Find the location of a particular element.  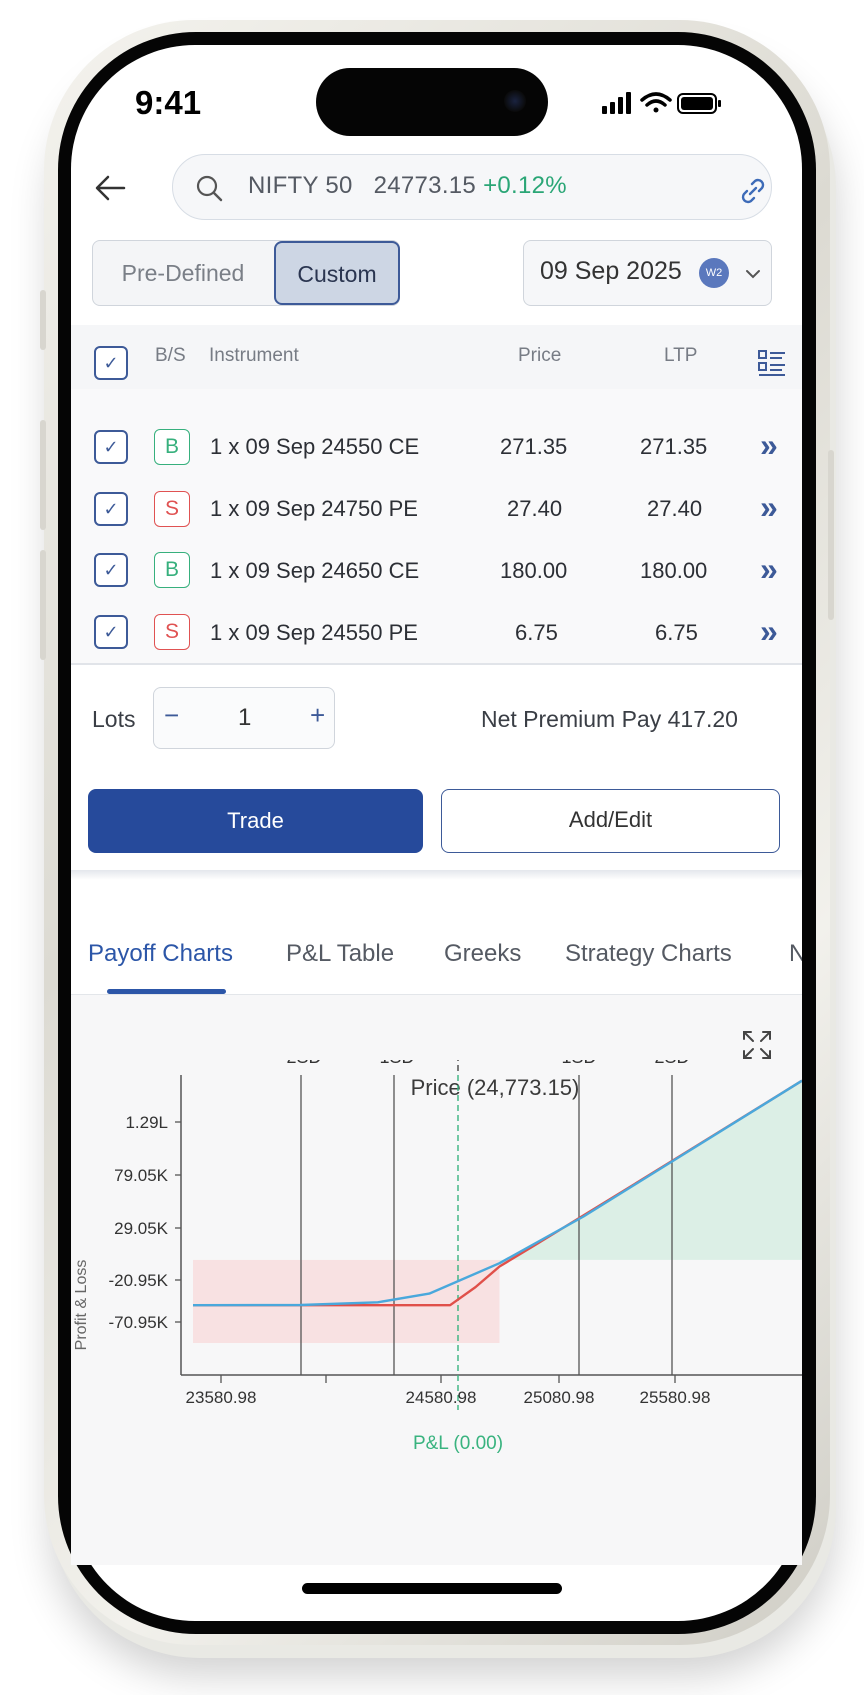

chevron-down-icon is located at coordinates (753, 274).